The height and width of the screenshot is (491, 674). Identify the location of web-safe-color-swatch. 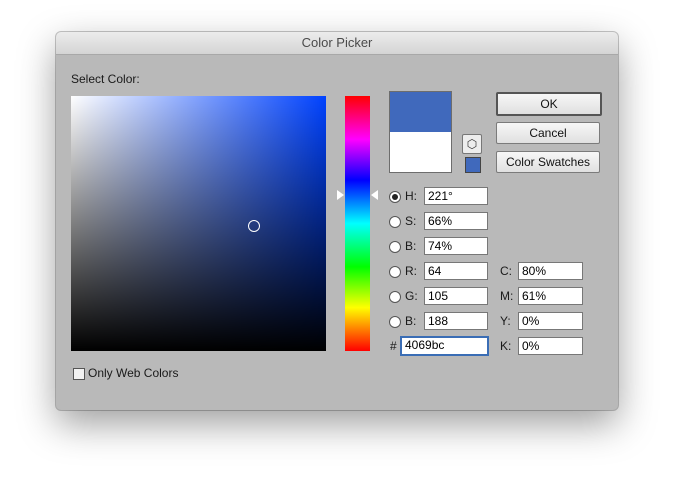
(473, 165).